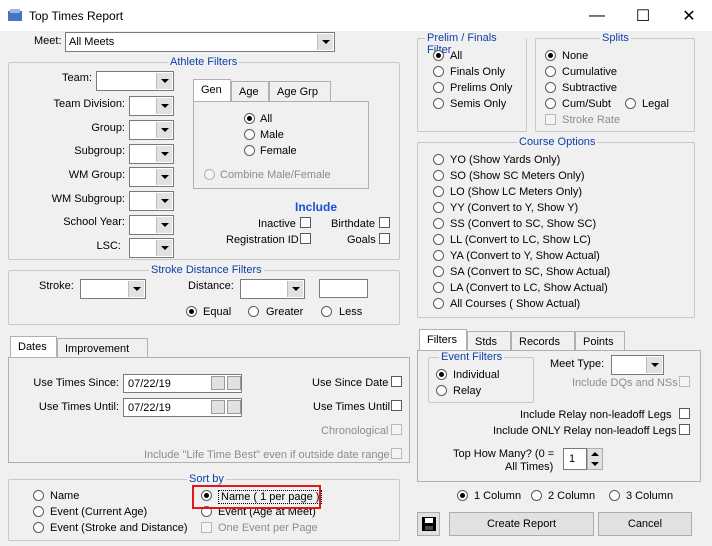 The width and height of the screenshot is (712, 546). Describe the element at coordinates (489, 341) in the screenshot. I see `tab-stds: Stds` at that location.